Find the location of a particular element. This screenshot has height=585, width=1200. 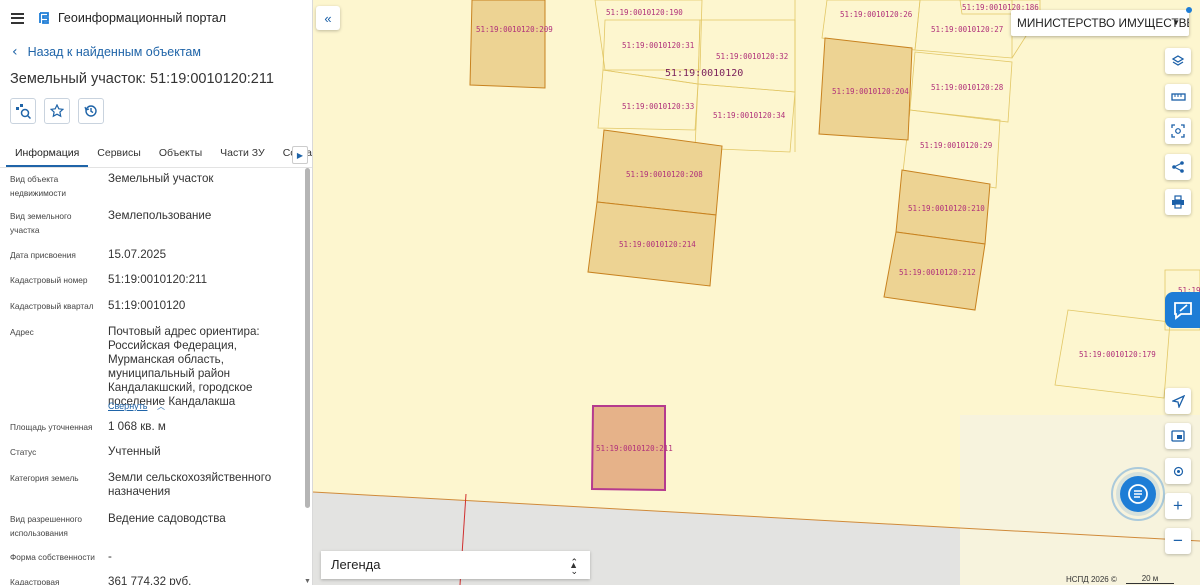

parcel-label: 51:19:0010120:26 is located at coordinates (876, 14).